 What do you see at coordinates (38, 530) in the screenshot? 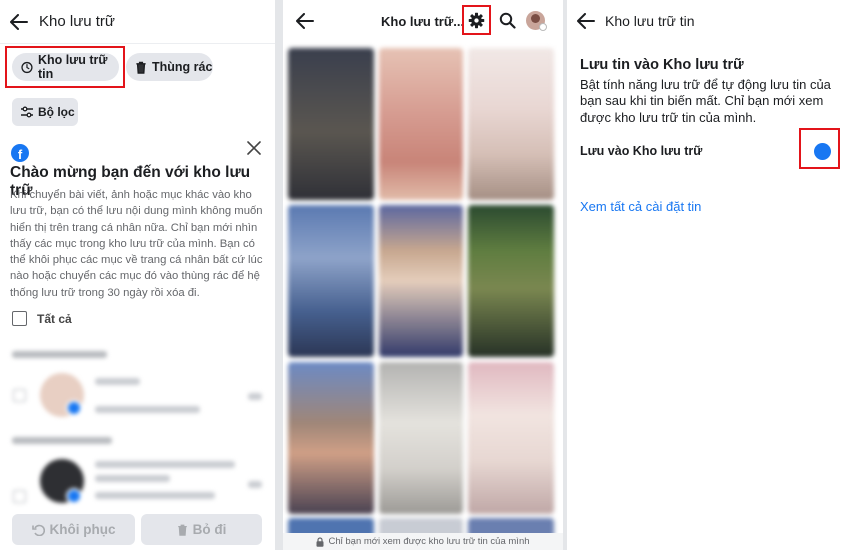
I see `restore-icon` at bounding box center [38, 530].